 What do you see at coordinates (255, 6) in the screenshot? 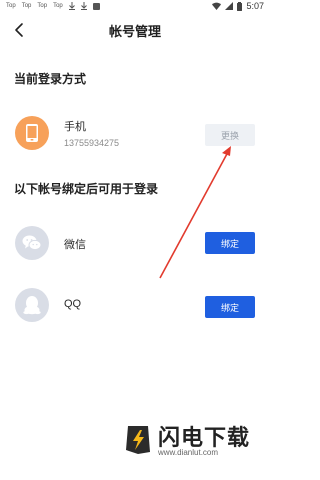
I see `status-time: 5:07` at bounding box center [255, 6].